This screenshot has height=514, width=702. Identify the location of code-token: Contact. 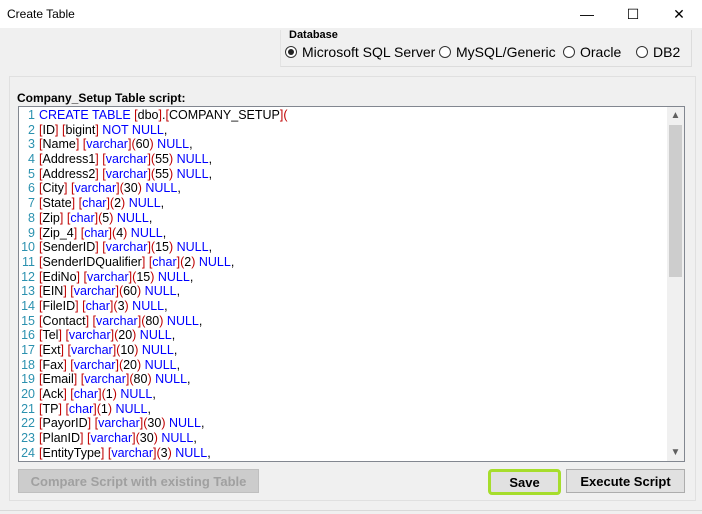
(64, 320).